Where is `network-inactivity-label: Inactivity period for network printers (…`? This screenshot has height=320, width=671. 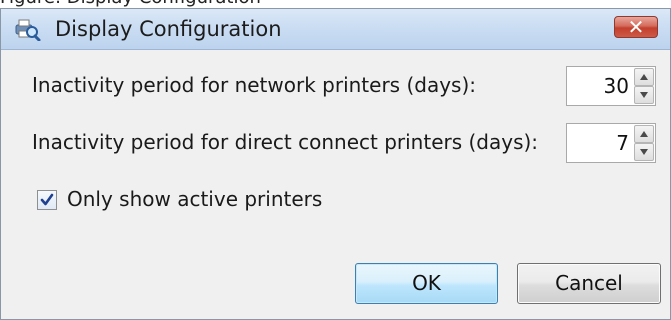 network-inactivity-label: Inactivity period for network printers (… is located at coordinates (254, 85).